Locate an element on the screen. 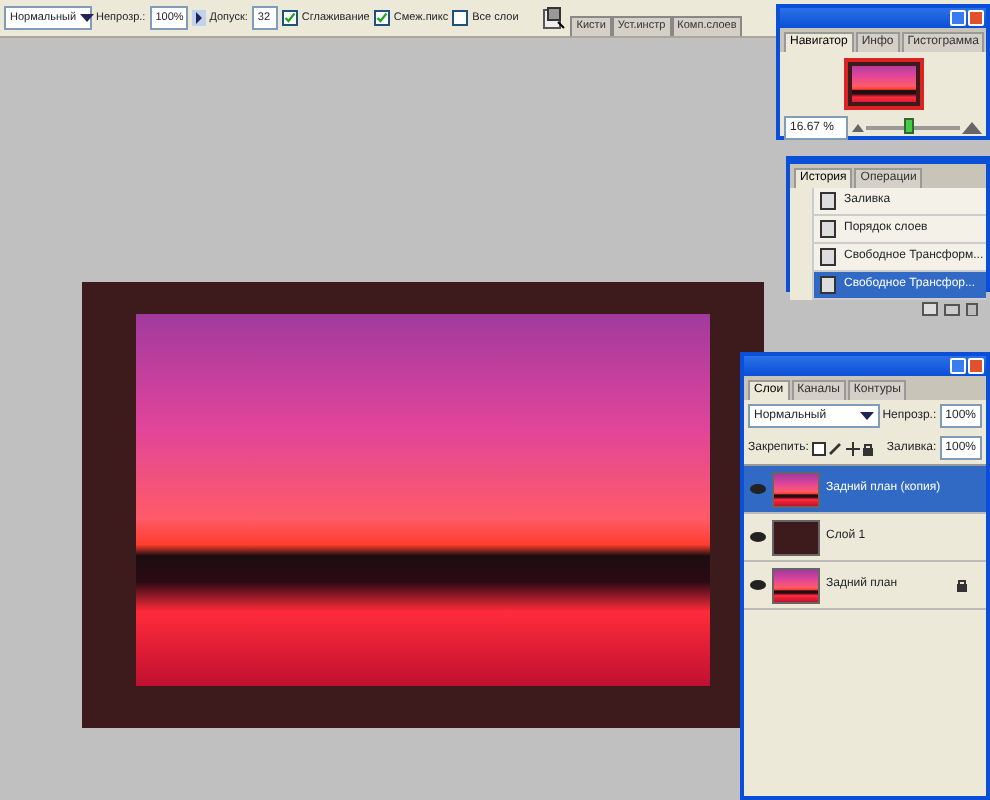  navigator-thumbnail is located at coordinates (883, 84).